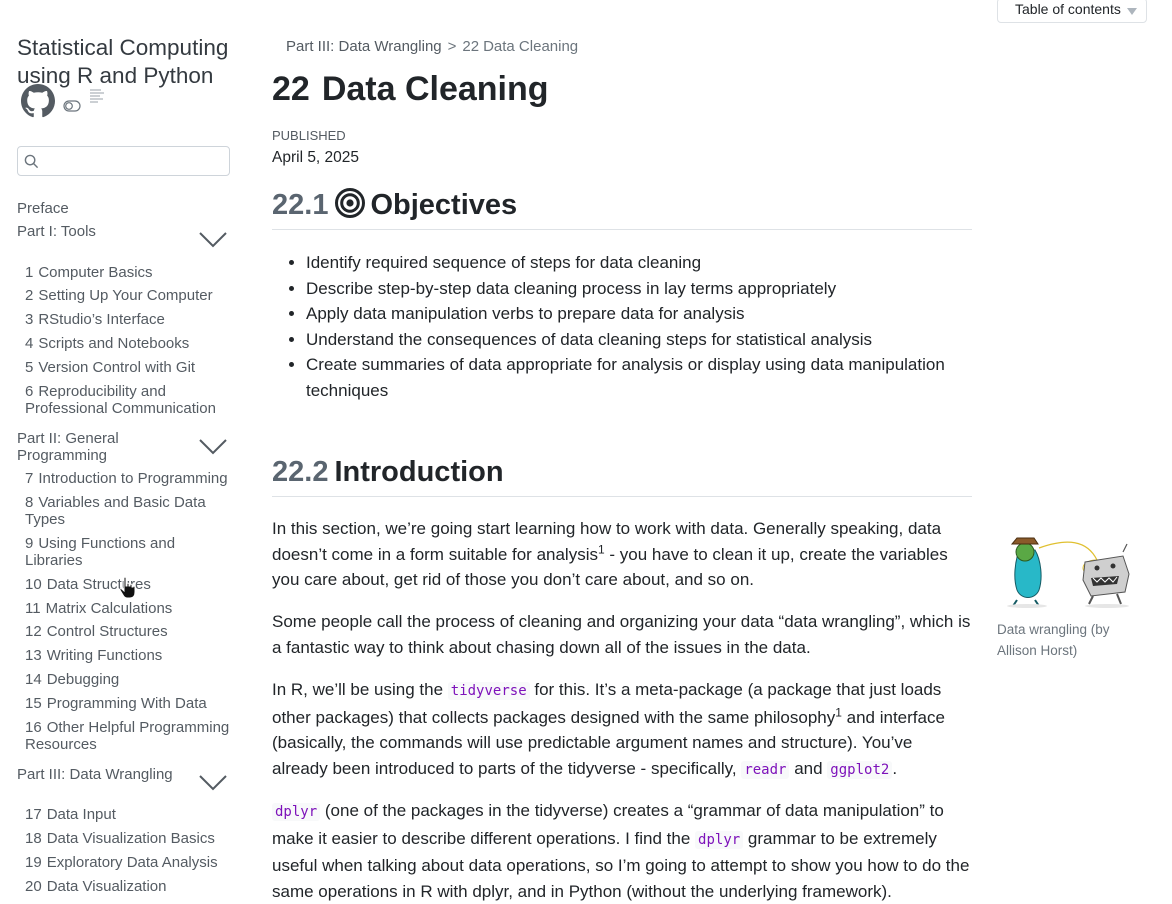 The image size is (1172, 904). What do you see at coordinates (132, 703) in the screenshot?
I see `sidebar-item-programming-with-data: 15 Programming With Data` at bounding box center [132, 703].